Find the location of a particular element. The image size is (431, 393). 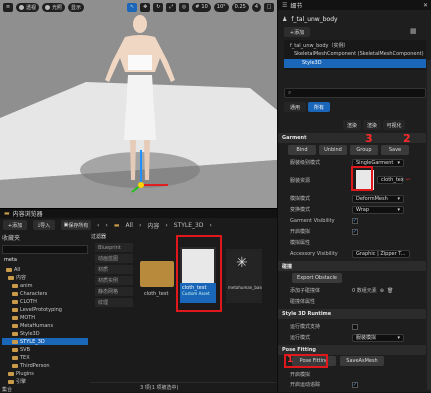

filter-static-mesh: 静态网格 is located at coordinates (114, 291).